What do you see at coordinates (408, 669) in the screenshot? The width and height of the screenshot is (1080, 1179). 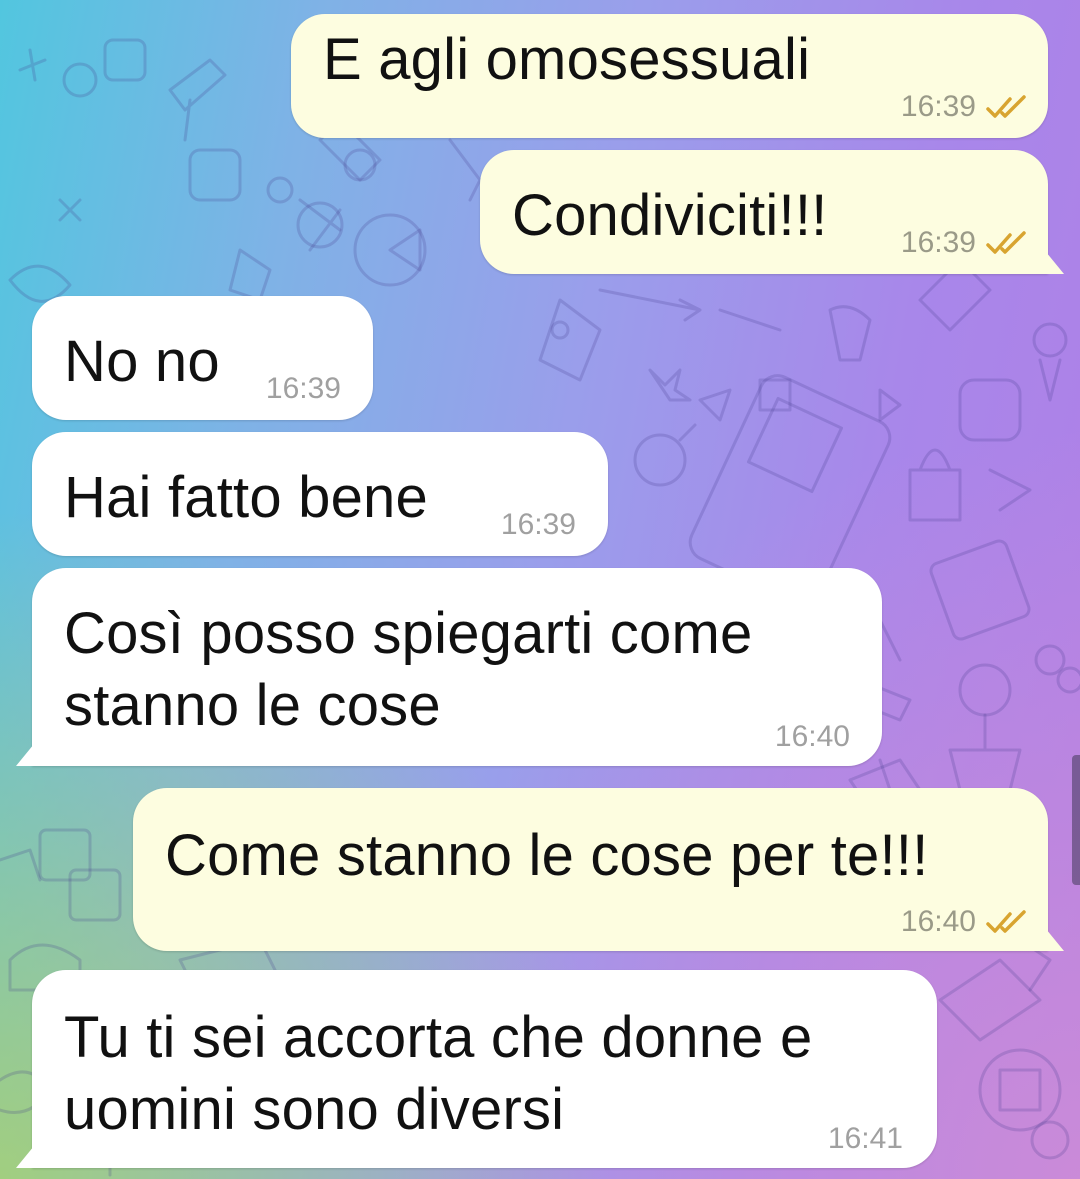 I see `message-text: Così posso spiegarti come stanno le cose` at bounding box center [408, 669].